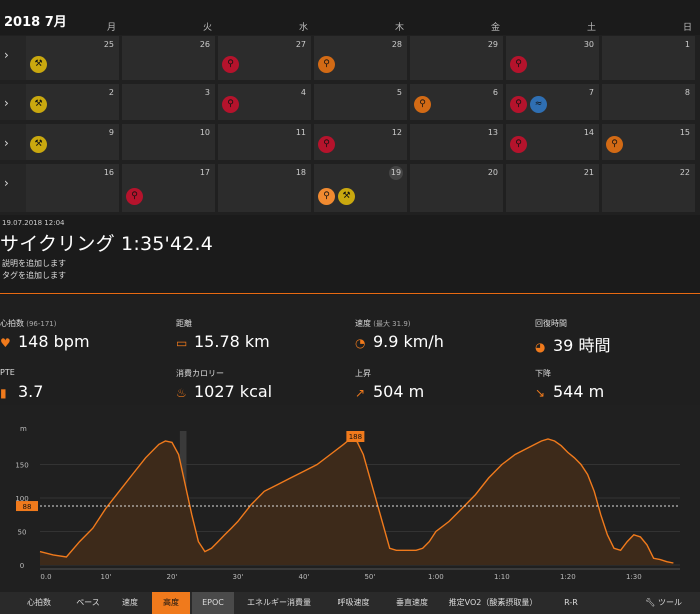 The width and height of the screenshot is (700, 614). Describe the element at coordinates (72, 188) in the screenshot. I see `calendar-day: 16` at that location.